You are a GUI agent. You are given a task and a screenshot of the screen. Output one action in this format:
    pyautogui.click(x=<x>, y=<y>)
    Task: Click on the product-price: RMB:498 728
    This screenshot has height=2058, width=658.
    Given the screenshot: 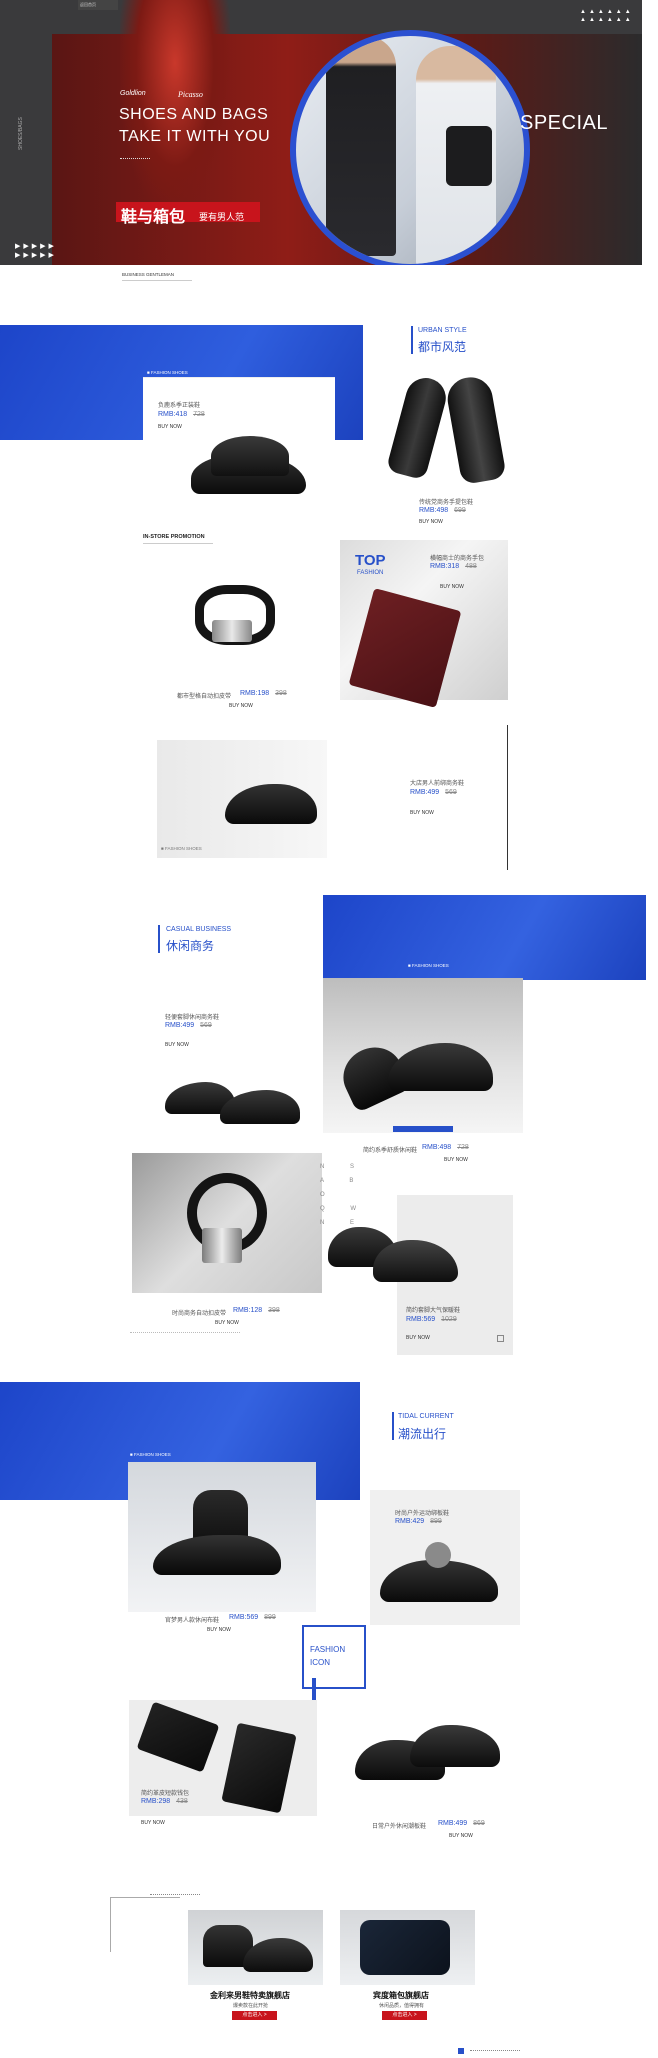 What is the action you would take?
    pyautogui.click(x=445, y=1147)
    